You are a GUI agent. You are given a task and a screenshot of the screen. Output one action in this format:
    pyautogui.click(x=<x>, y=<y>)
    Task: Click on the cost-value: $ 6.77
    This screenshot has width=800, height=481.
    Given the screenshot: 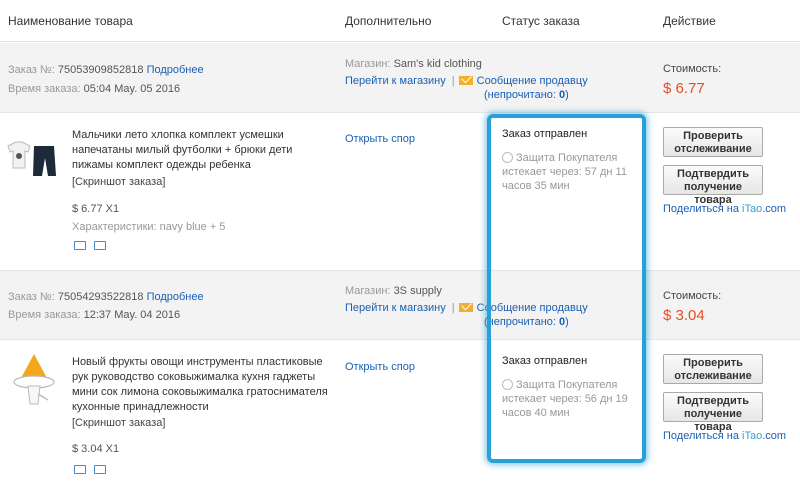 What is the action you would take?
    pyautogui.click(x=684, y=88)
    